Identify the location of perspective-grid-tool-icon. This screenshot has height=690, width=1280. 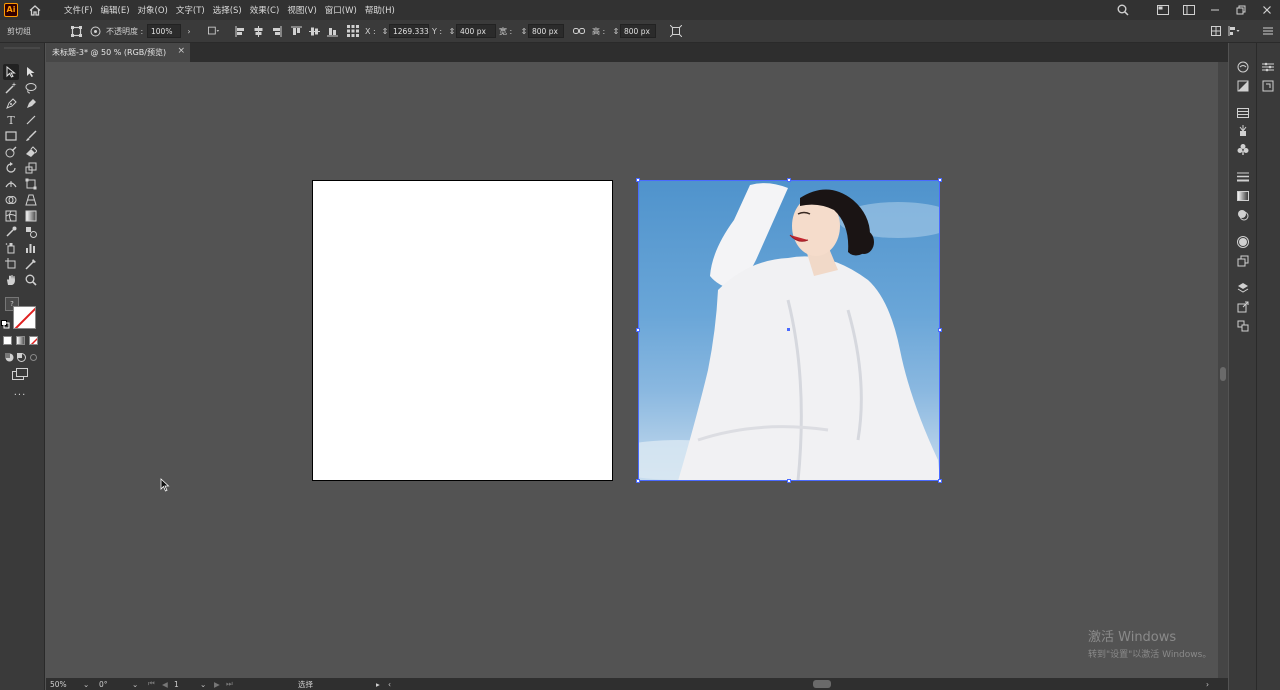
(31, 200).